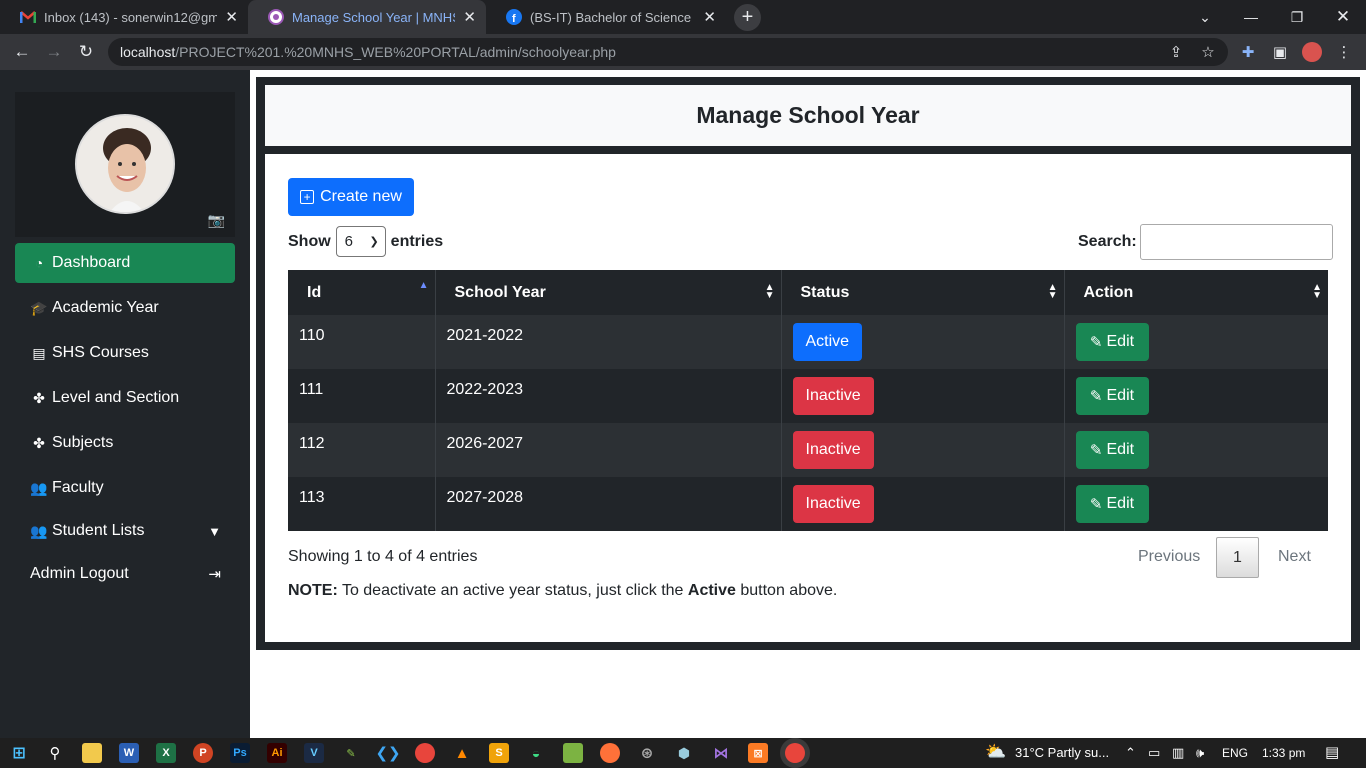 This screenshot has height=768, width=1366. Describe the element at coordinates (129, 753) in the screenshot. I see `word-icon: W` at that location.